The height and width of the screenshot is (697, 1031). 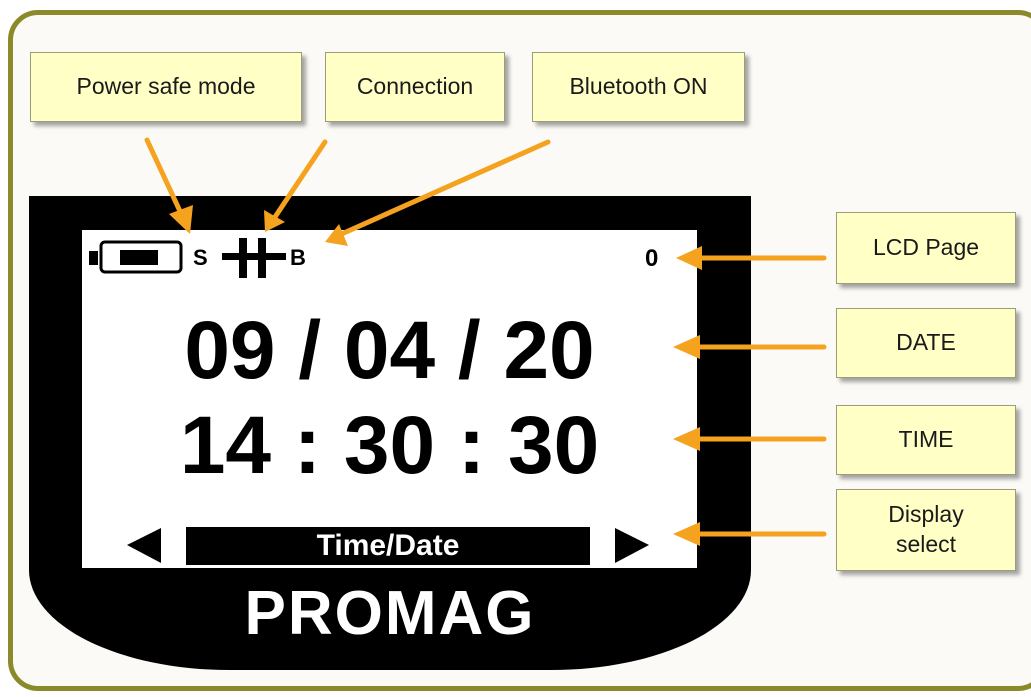 I want to click on arrowhead-display-select, so click(x=686, y=534).